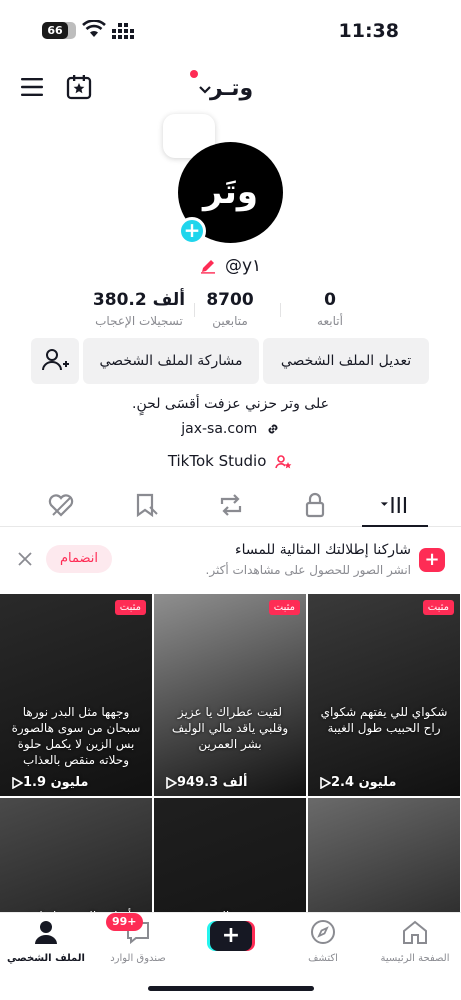  What do you see at coordinates (124, 922) in the screenshot?
I see `inbox-badge: 99+` at bounding box center [124, 922].